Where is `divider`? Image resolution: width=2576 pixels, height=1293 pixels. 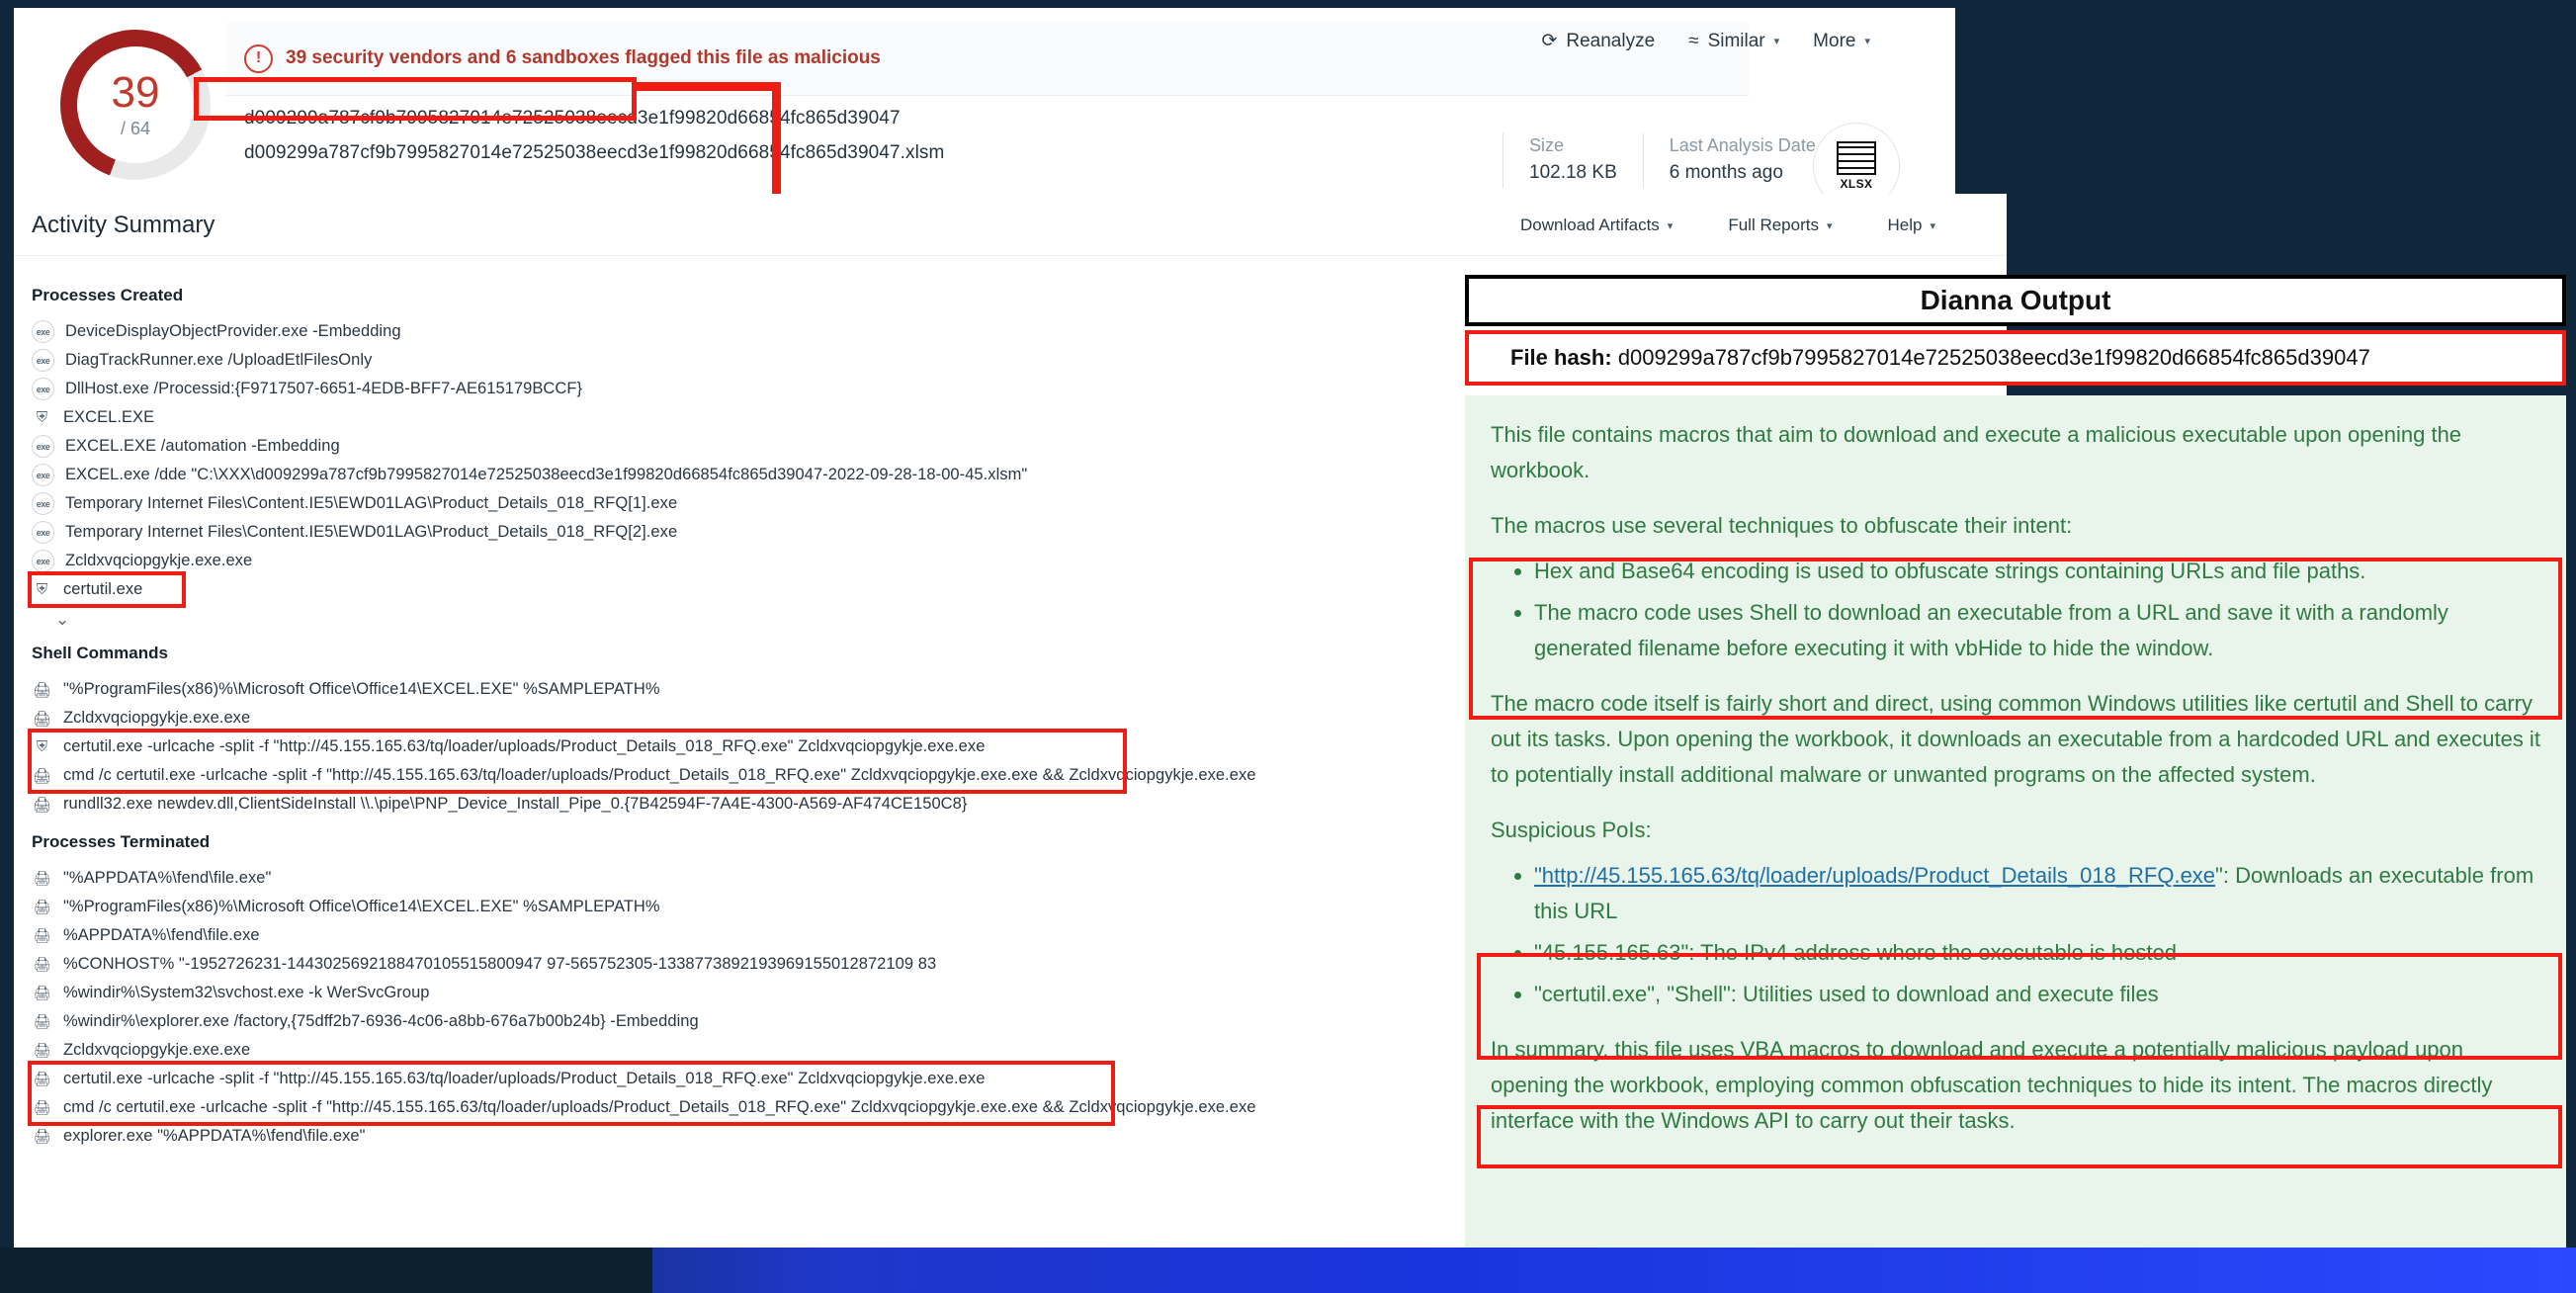 divider is located at coordinates (1643, 160).